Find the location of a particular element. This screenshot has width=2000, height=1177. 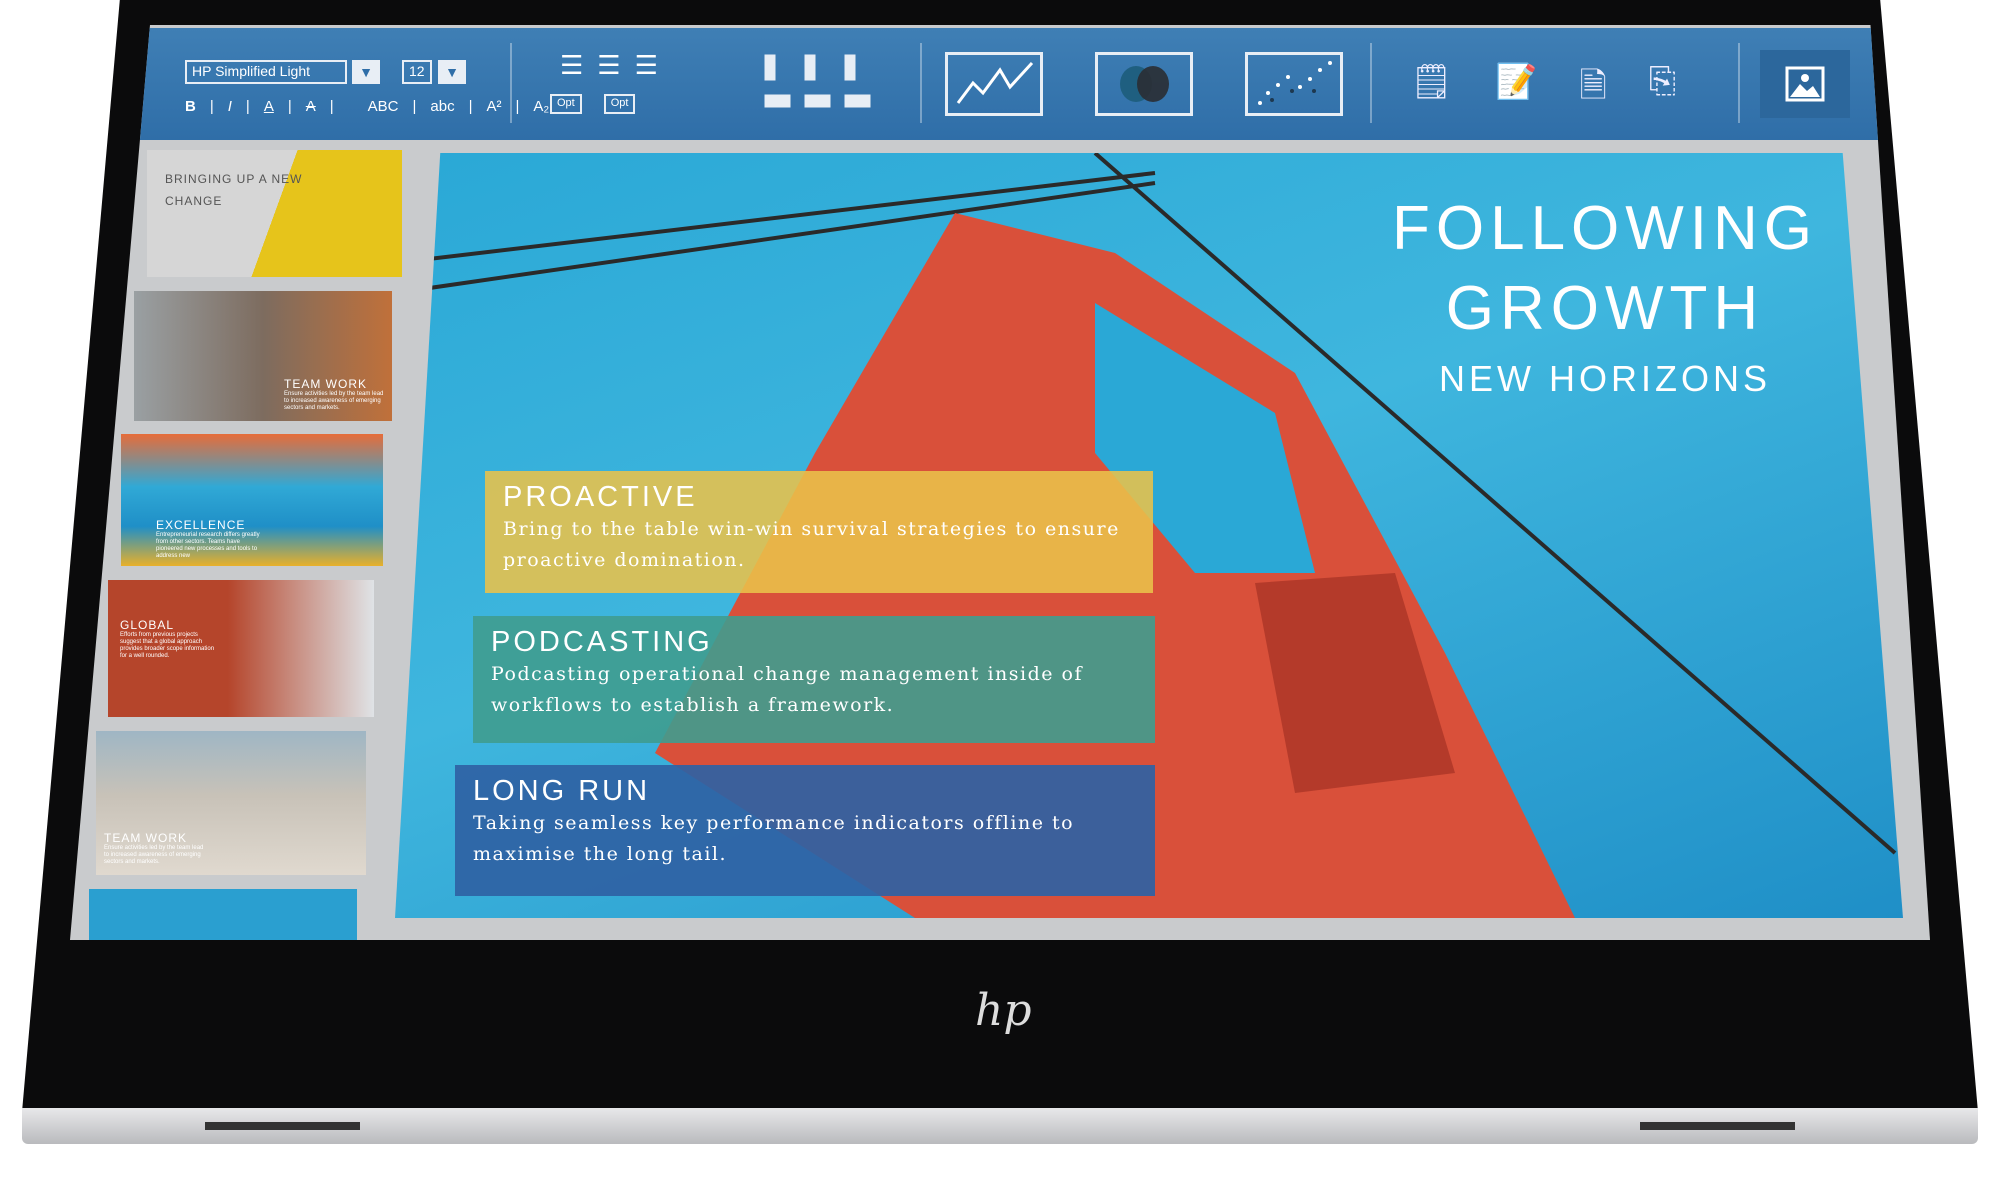

hp-logo: hp is located at coordinates (1003, 1010).